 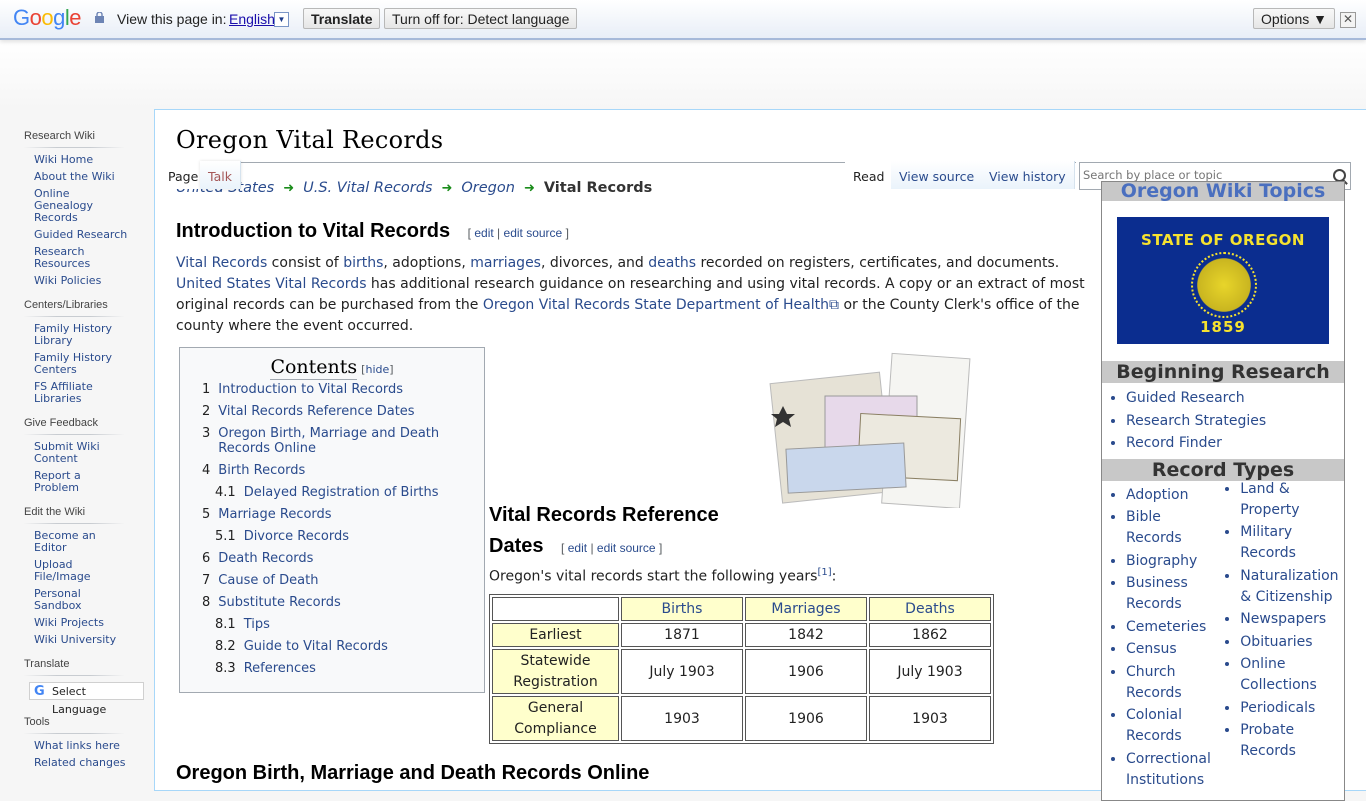 What do you see at coordinates (869, 175) in the screenshot?
I see `tab-read: Read` at bounding box center [869, 175].